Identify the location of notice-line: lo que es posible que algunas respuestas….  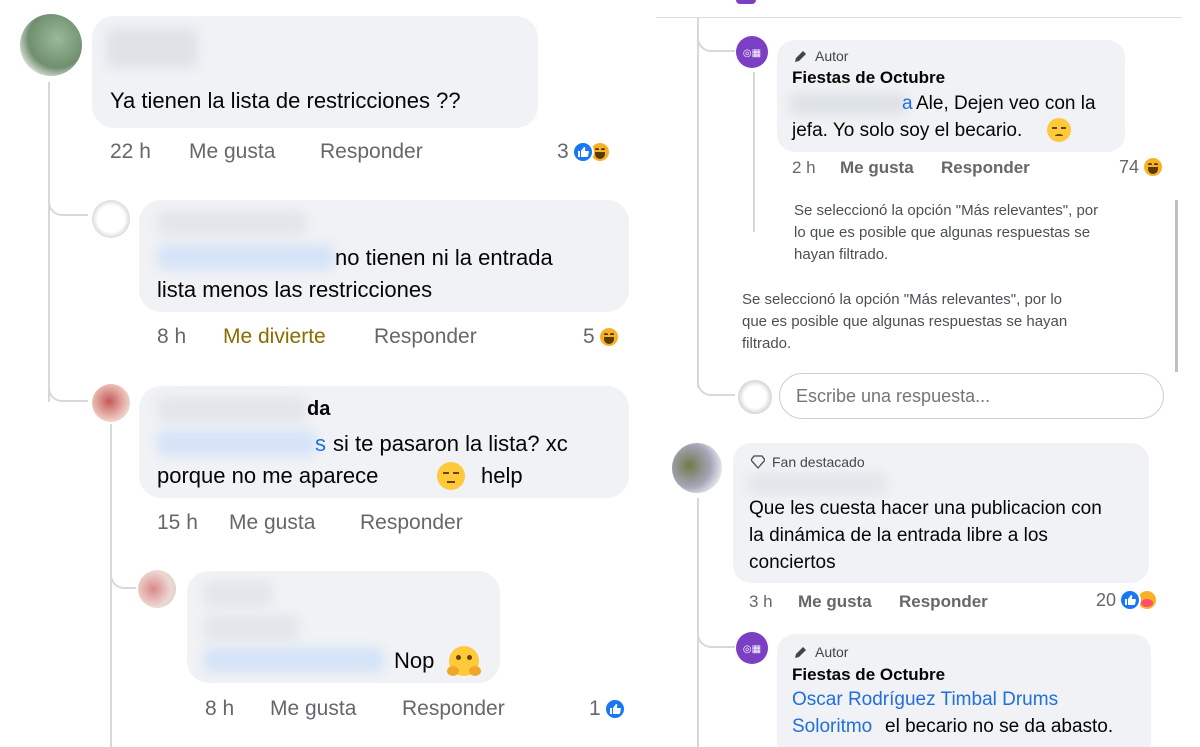
(942, 232).